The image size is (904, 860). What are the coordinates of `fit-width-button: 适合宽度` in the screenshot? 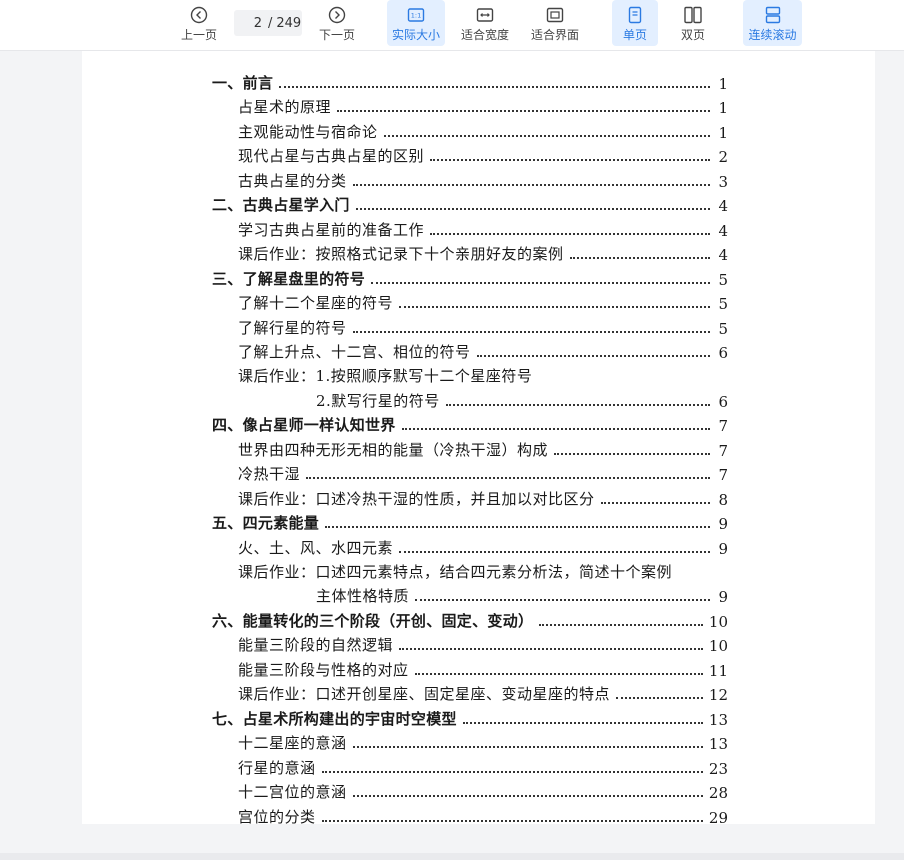 It's located at (485, 23).